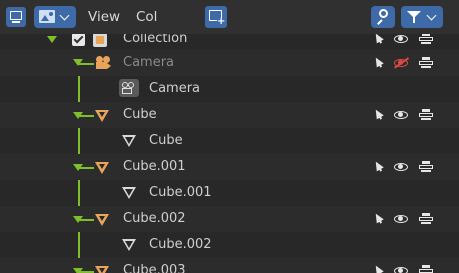 This screenshot has height=273, width=459. What do you see at coordinates (146, 17) in the screenshot?
I see `menu-collection: Col` at bounding box center [146, 17].